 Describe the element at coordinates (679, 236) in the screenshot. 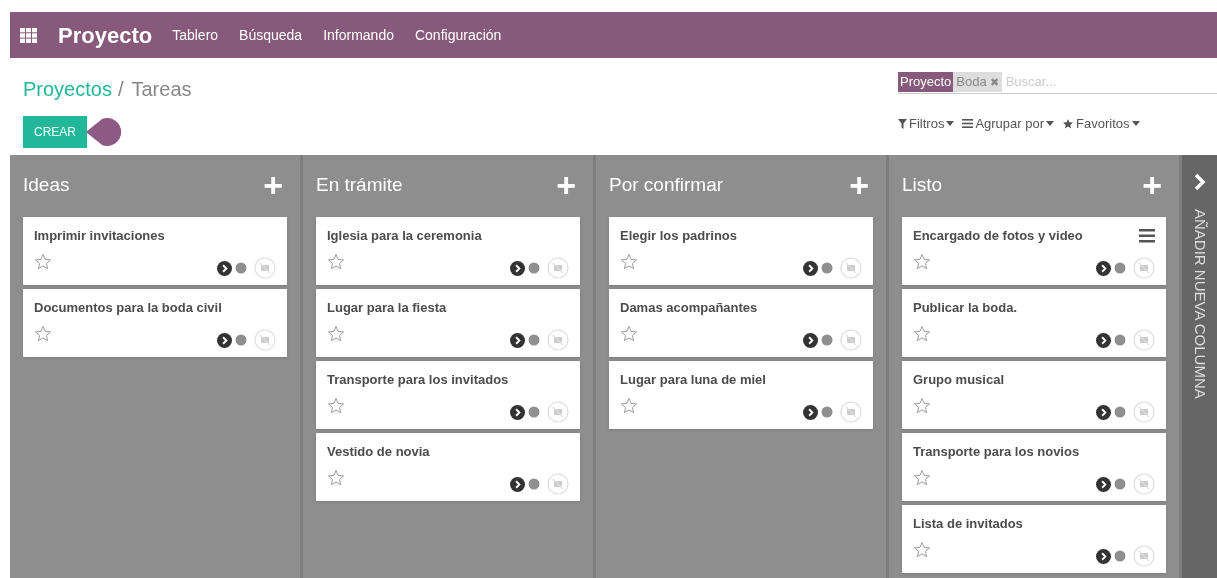

I see `task-title: Elegir los padrinos` at that location.